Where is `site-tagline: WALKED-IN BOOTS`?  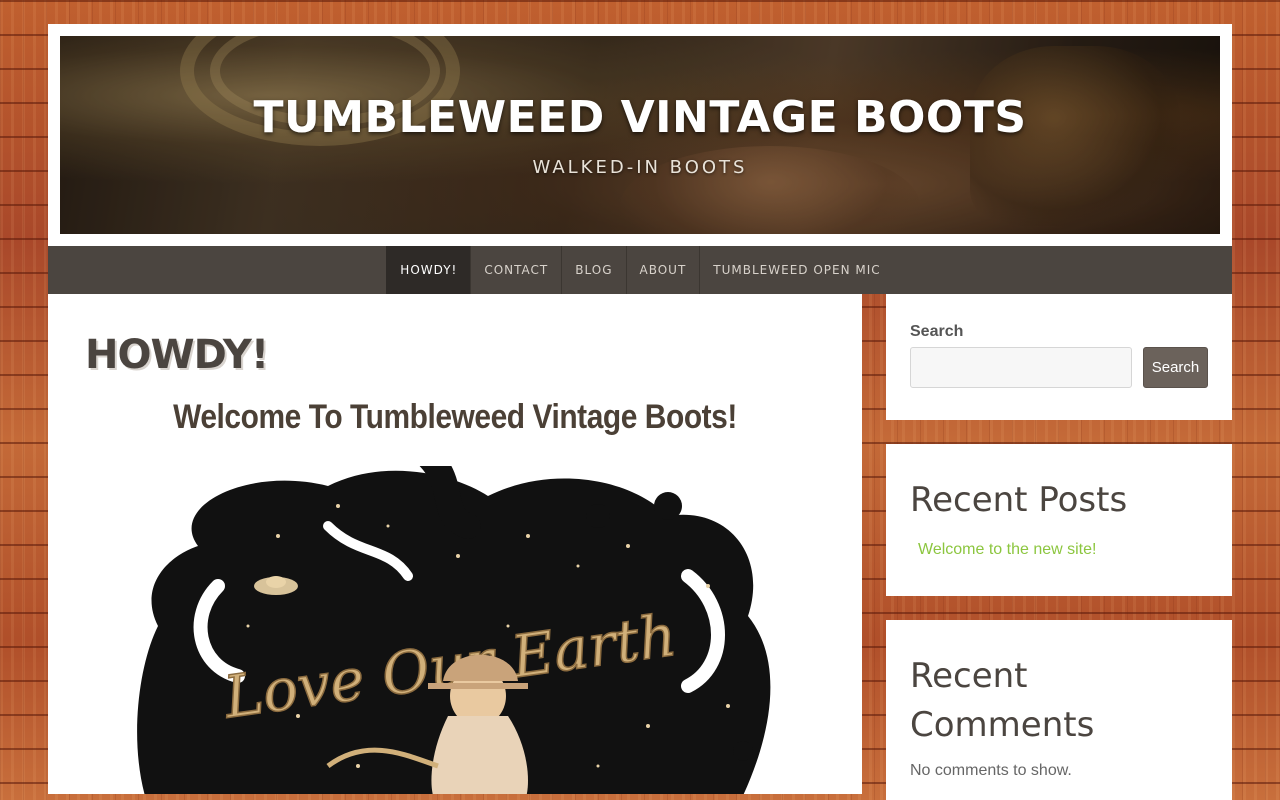
site-tagline: WALKED-IN BOOTS is located at coordinates (640, 167).